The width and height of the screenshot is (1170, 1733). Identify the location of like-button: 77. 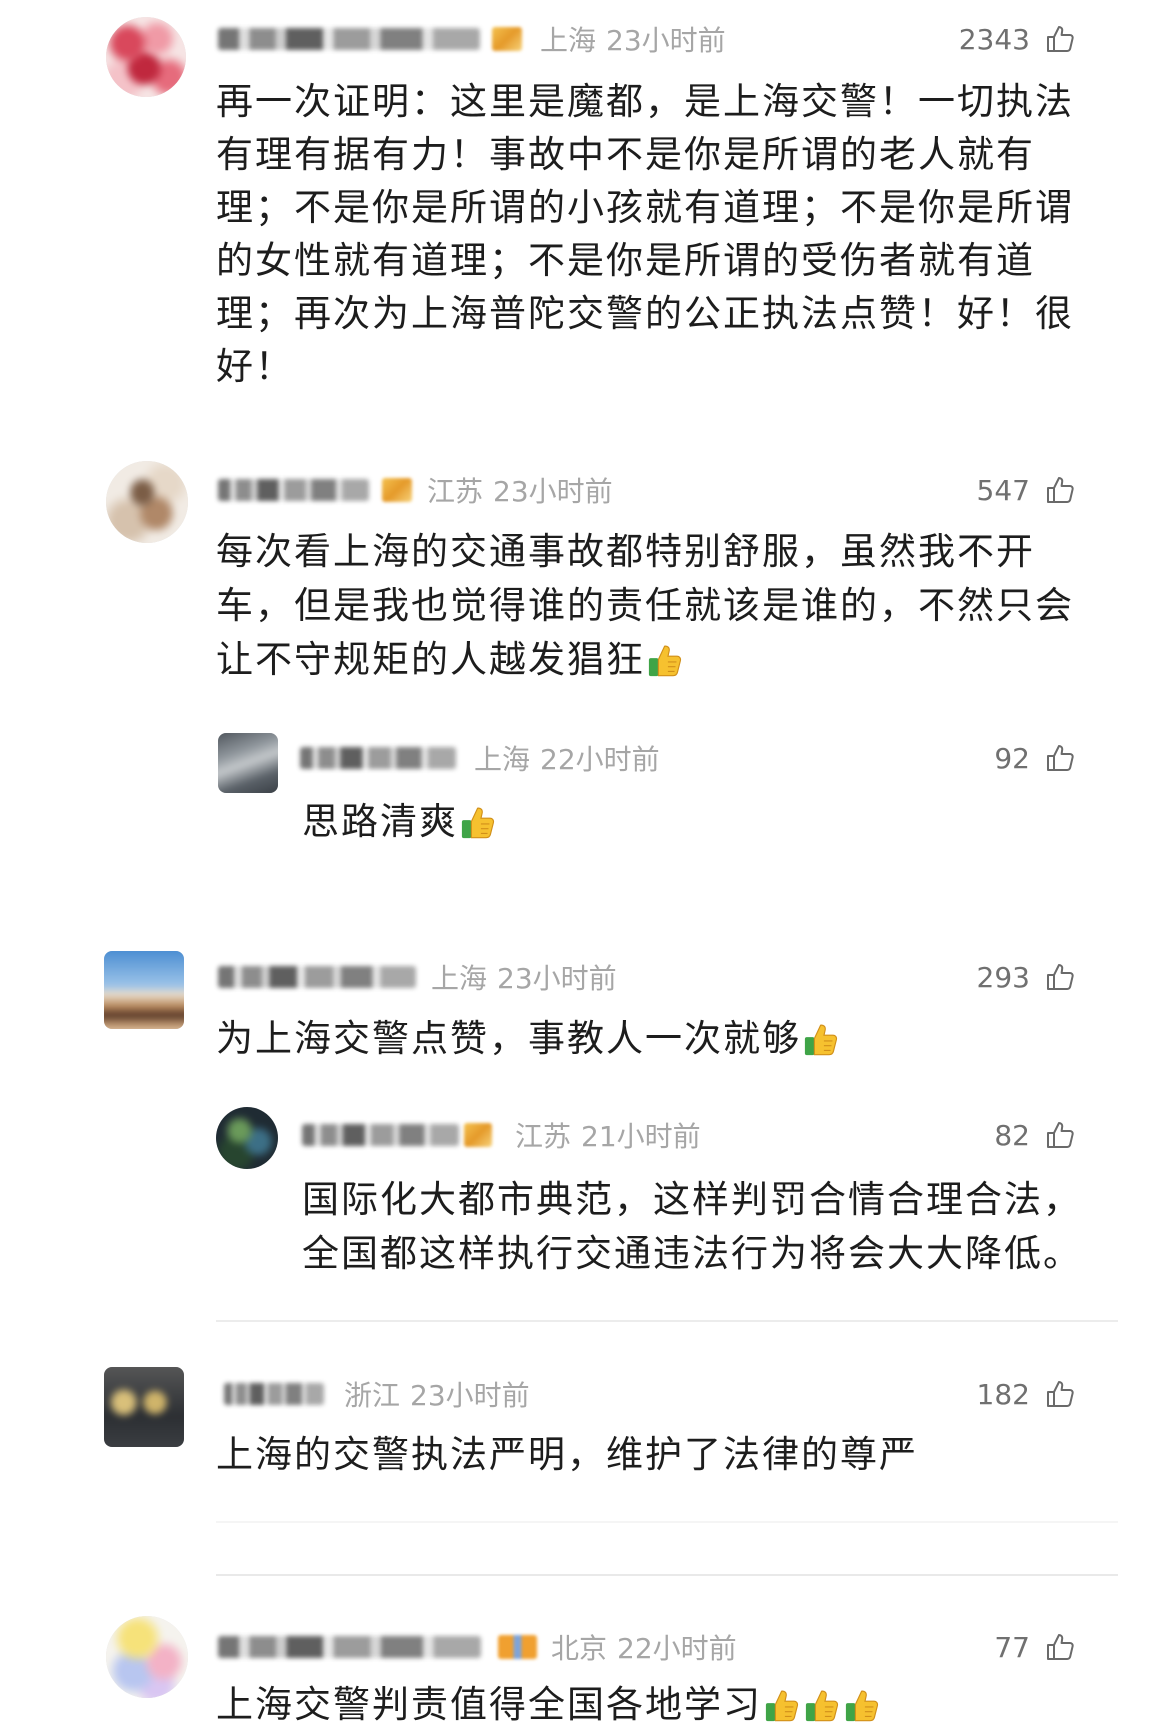
(1035, 1647).